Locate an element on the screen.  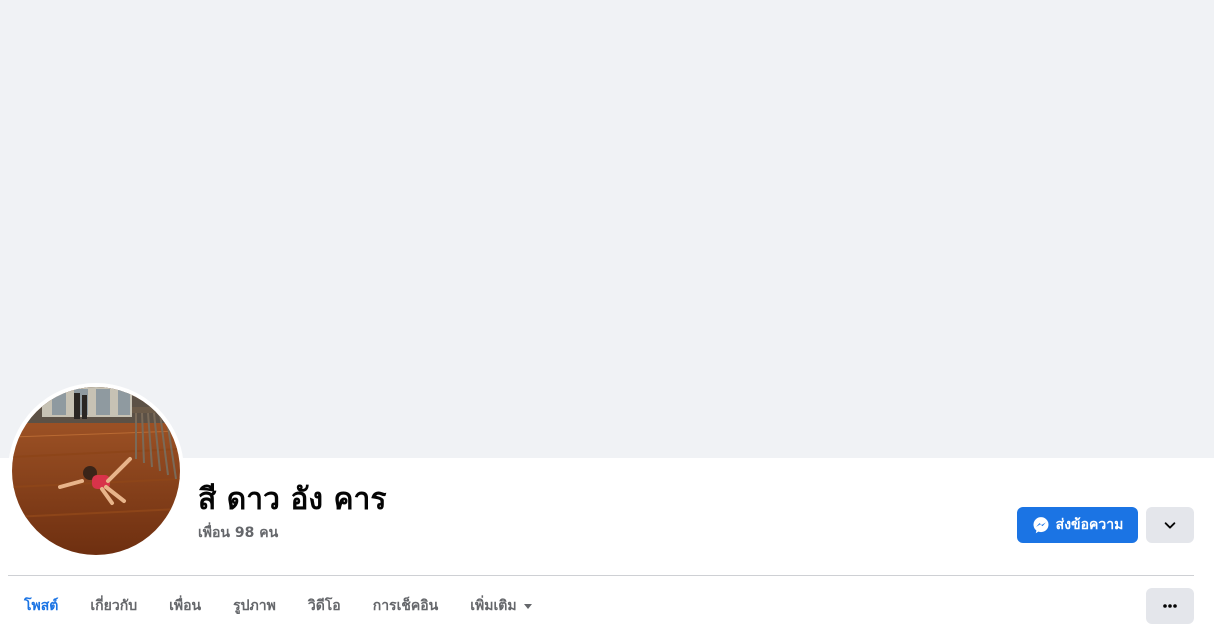
profile-options-dropdown-button is located at coordinates (1170, 525).